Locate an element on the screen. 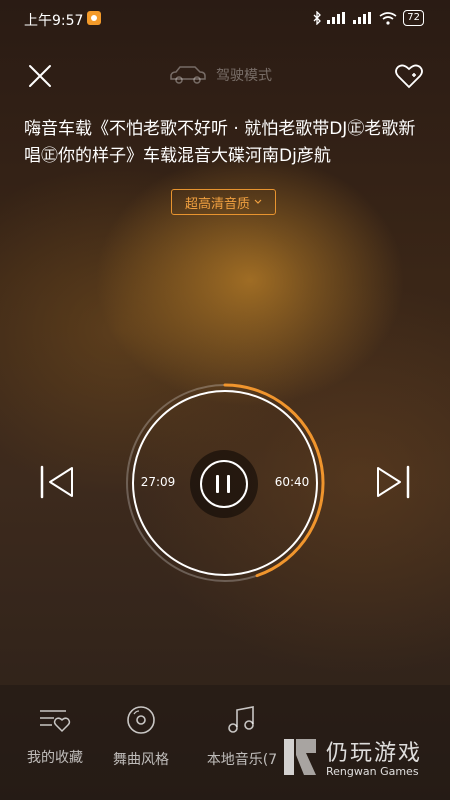 The image size is (450, 800). watermark-en: Rengwan Games is located at coordinates (372, 771).